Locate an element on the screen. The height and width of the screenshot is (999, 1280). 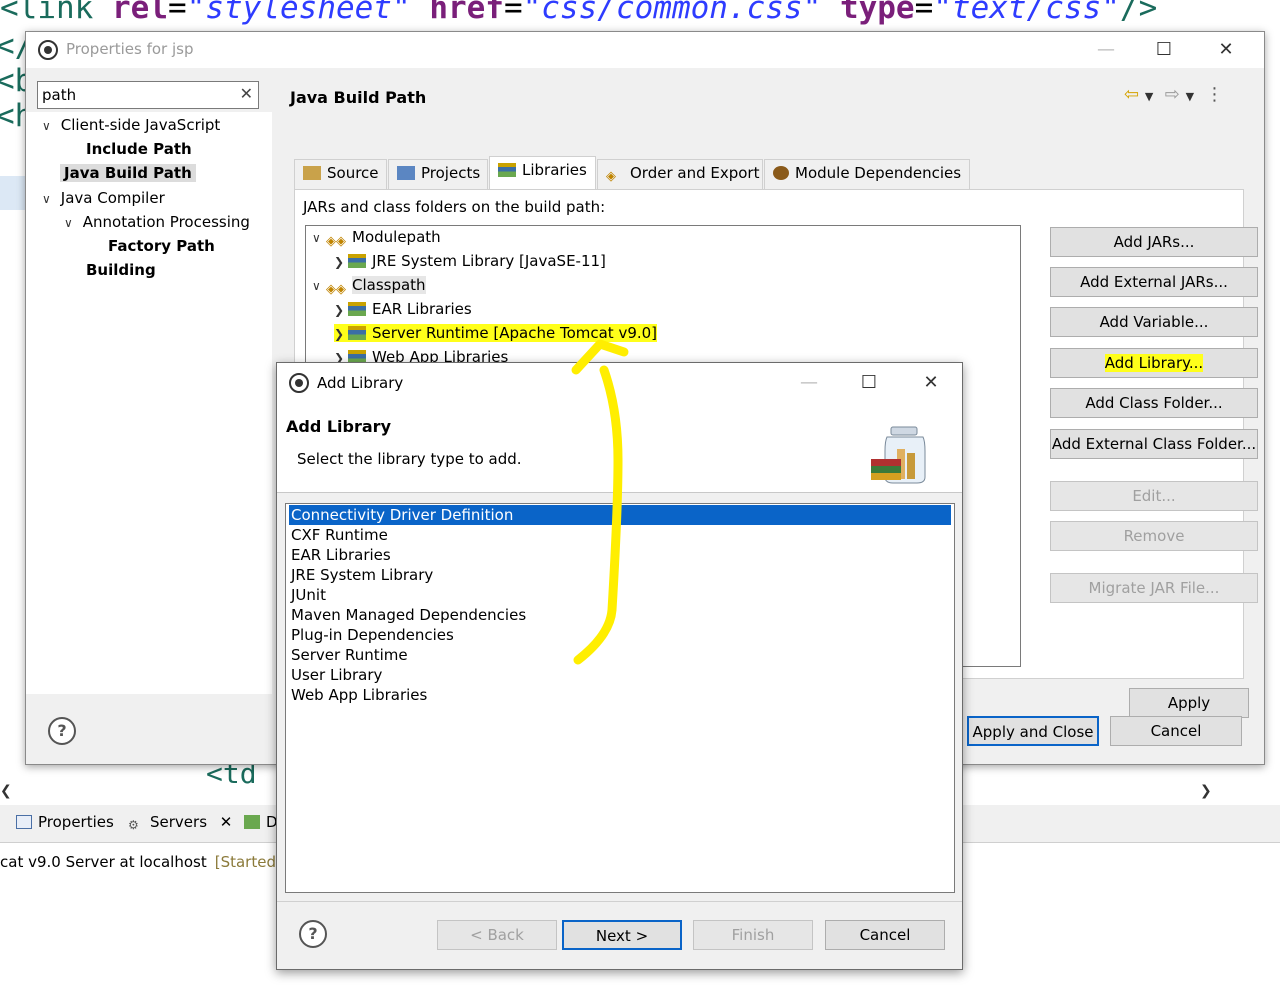
scroll-left-icon: ❮ is located at coordinates (10, 793).